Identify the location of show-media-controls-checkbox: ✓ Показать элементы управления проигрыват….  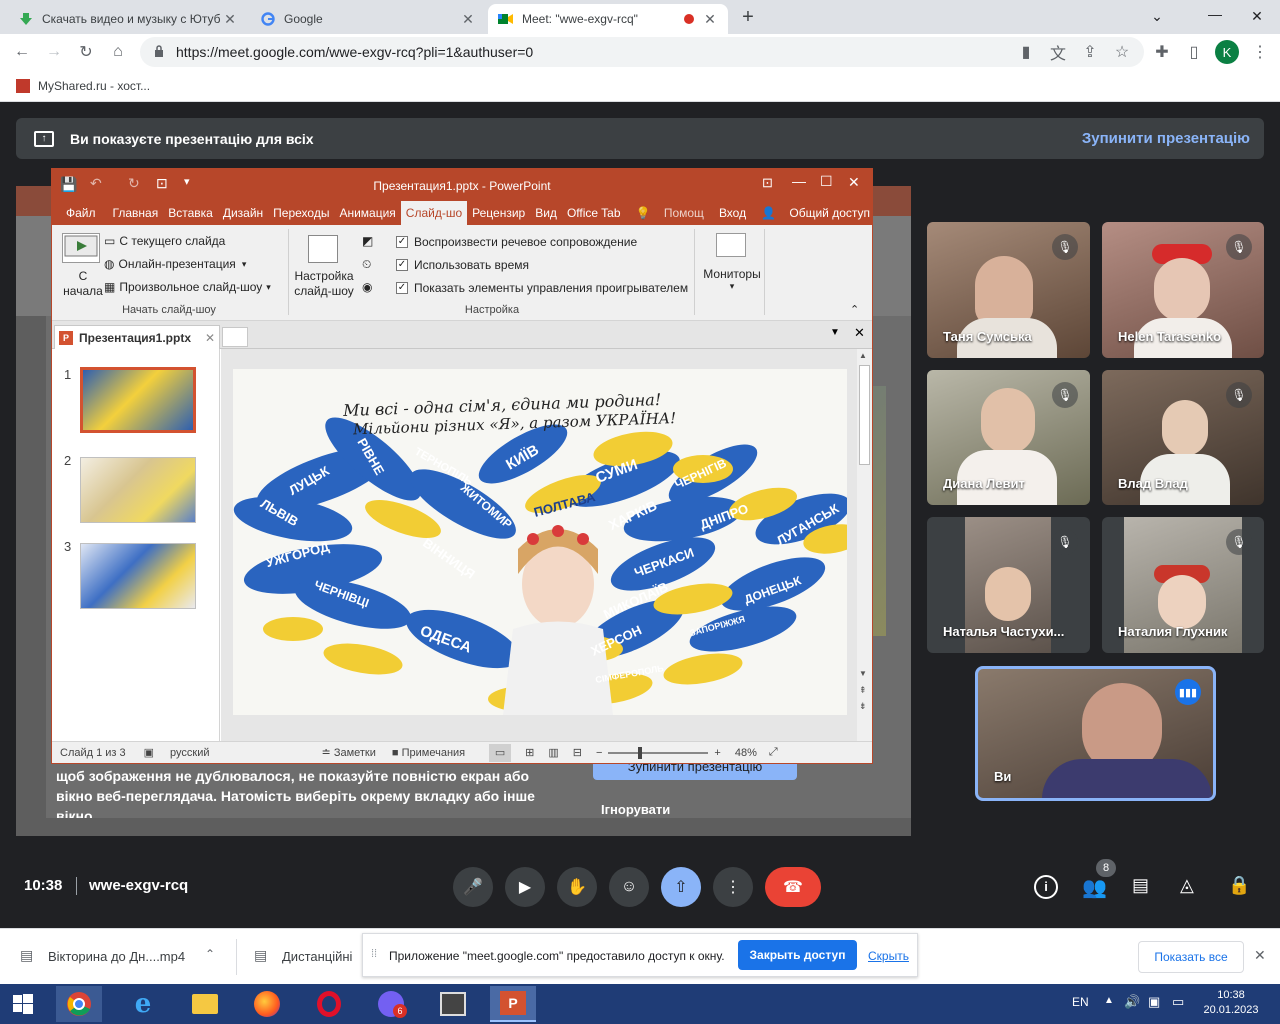
(542, 288).